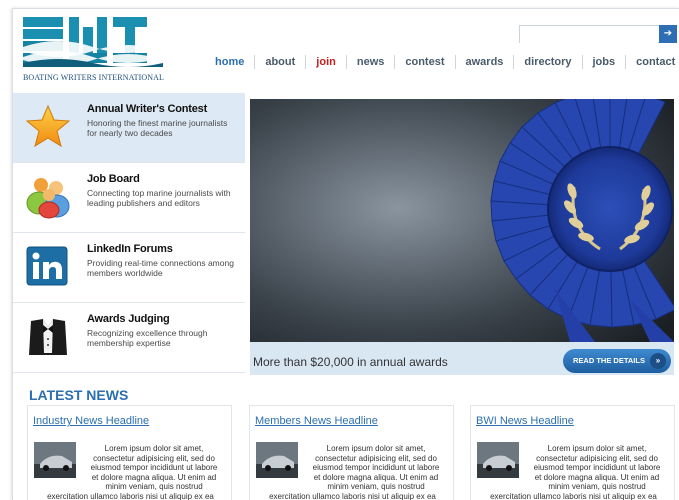 Image resolution: width=679 pixels, height=500 pixels. I want to click on star-icon, so click(48, 126).